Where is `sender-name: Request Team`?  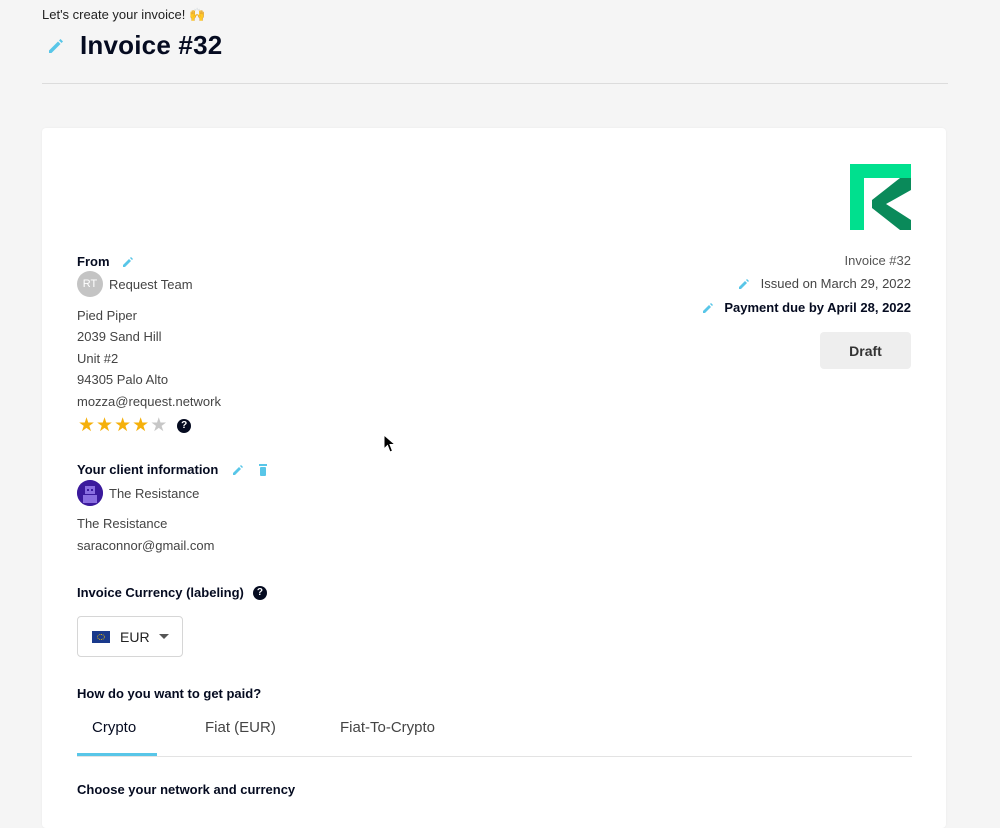
sender-name: Request Team is located at coordinates (151, 284).